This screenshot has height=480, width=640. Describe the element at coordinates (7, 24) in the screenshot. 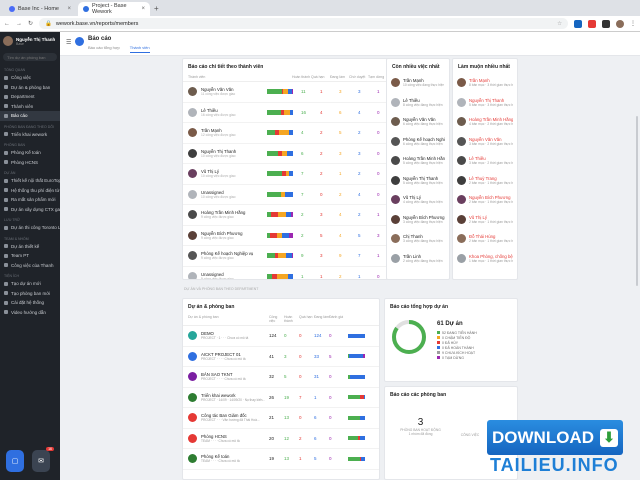

I see `back-icon: ←` at that location.